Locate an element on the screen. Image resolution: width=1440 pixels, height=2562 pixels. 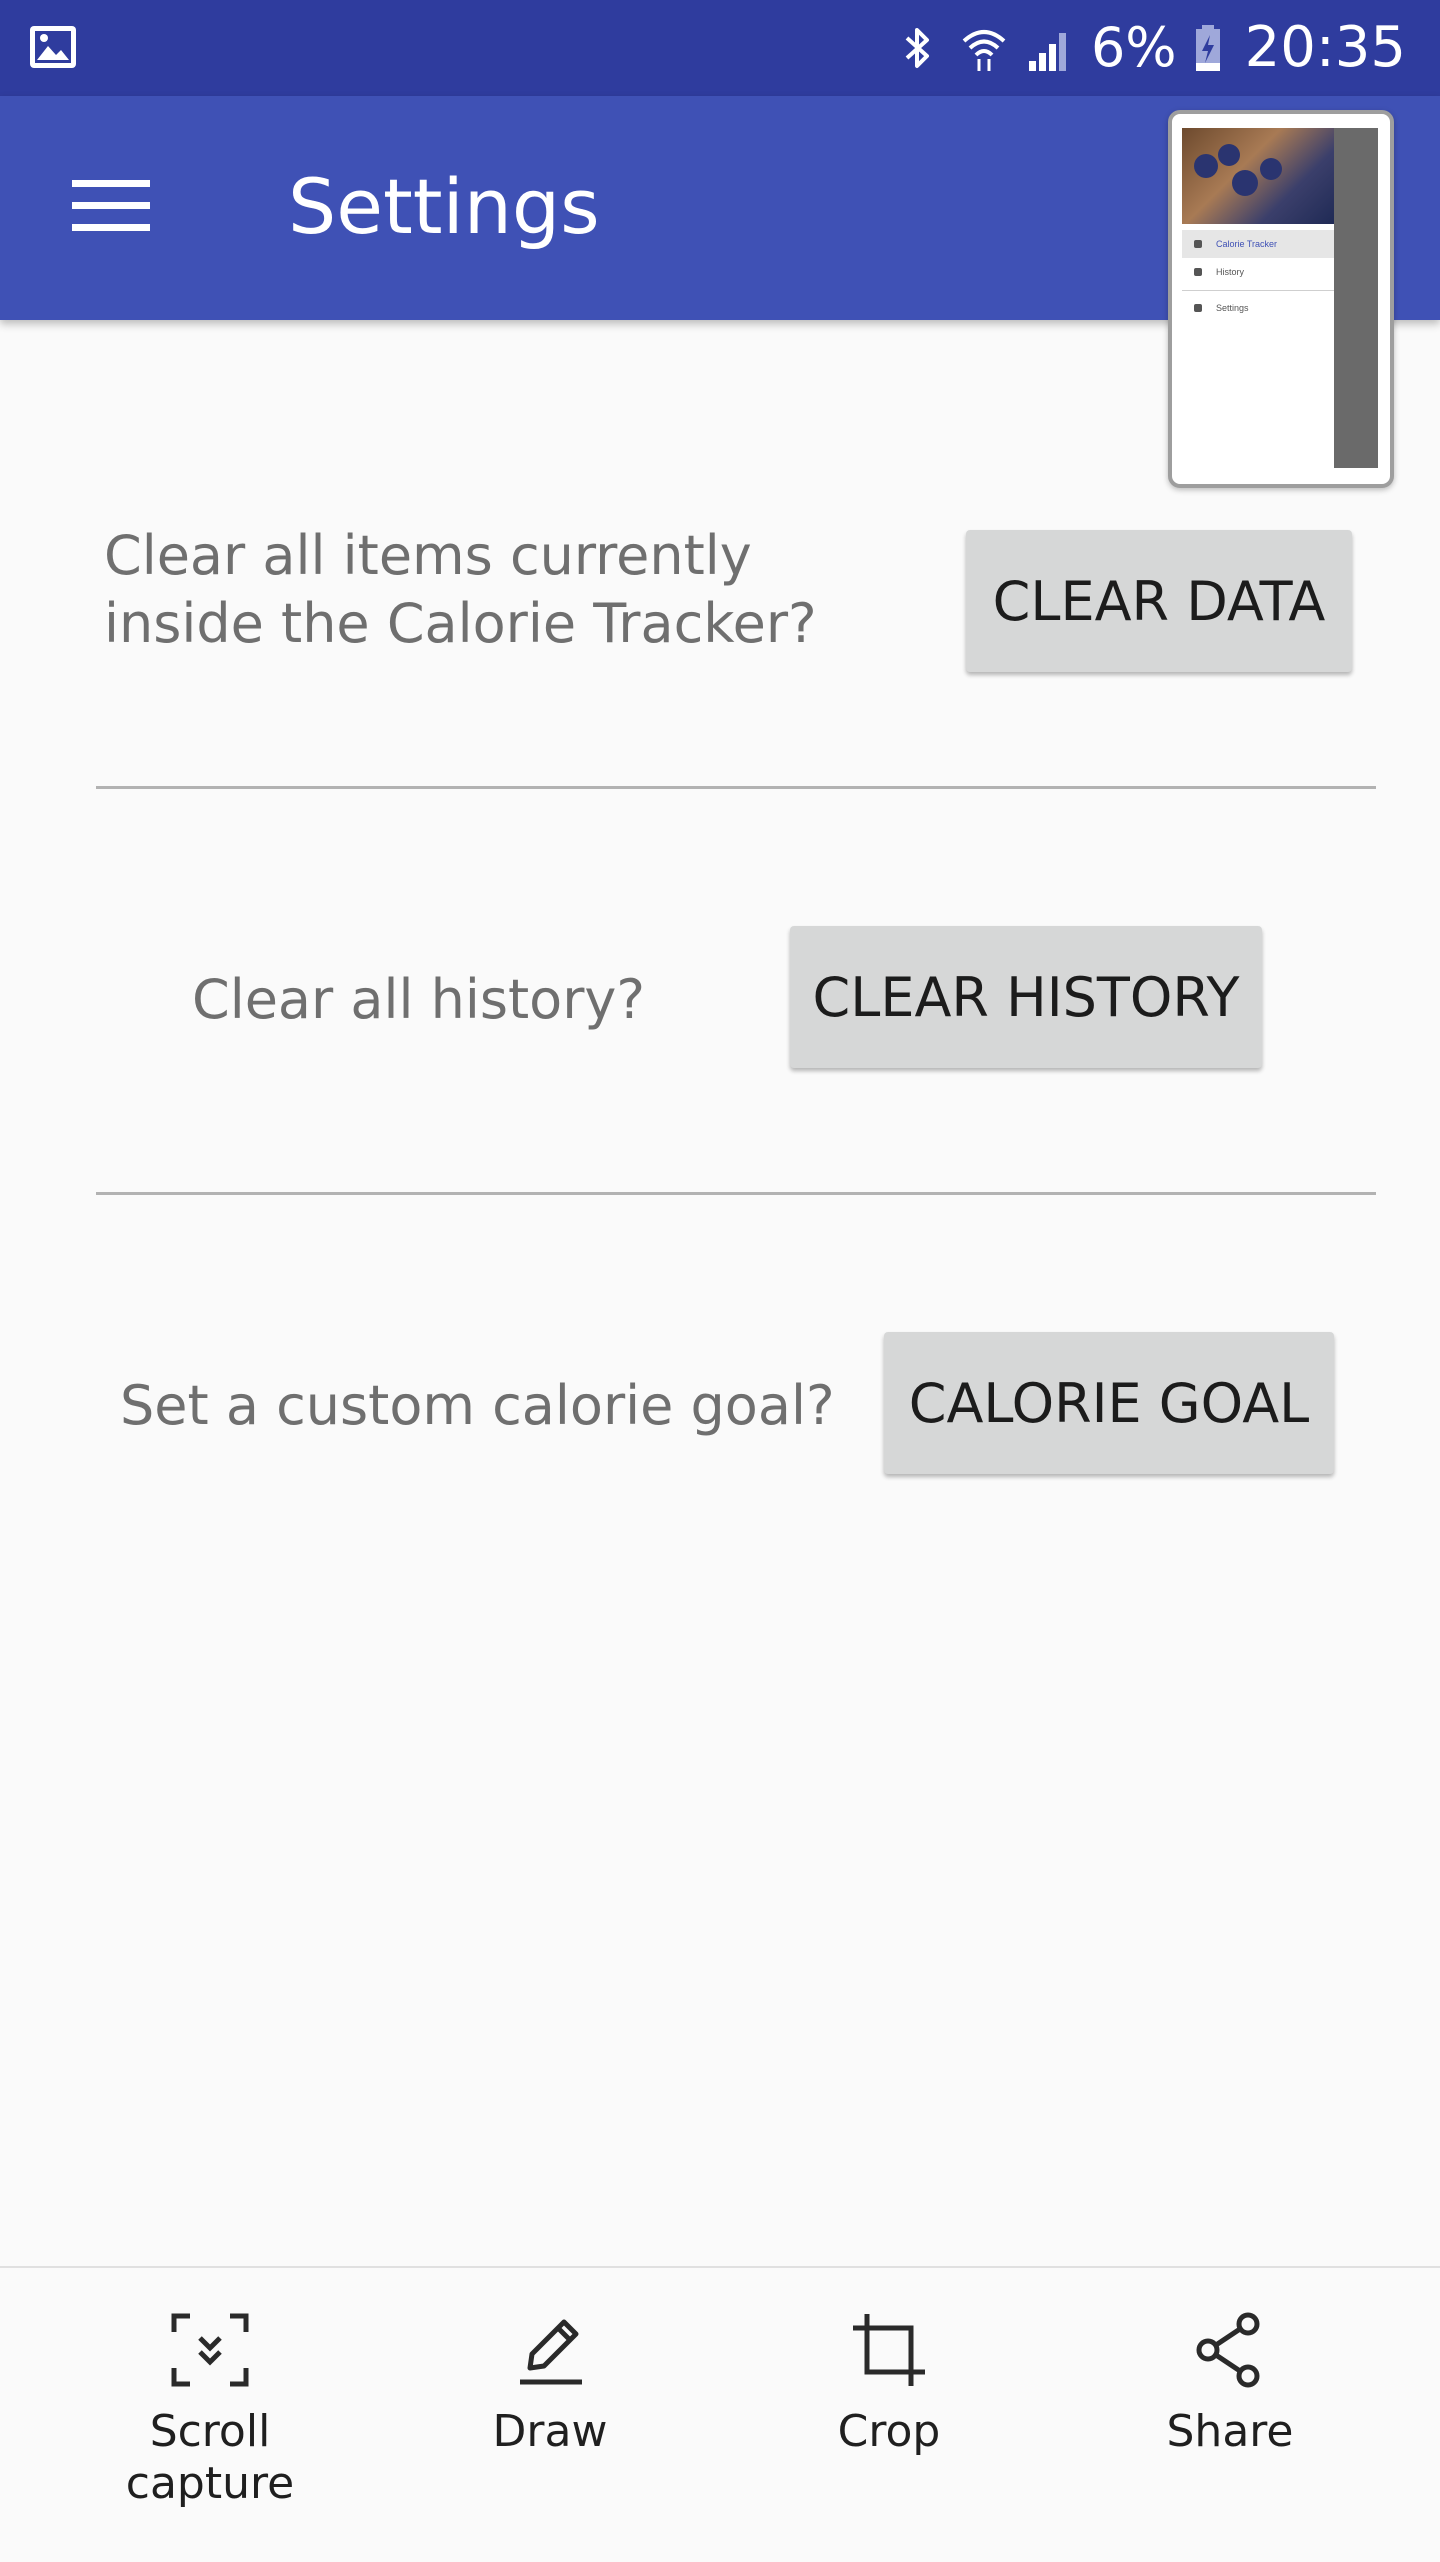
share-icon is located at coordinates (1228, 2350).